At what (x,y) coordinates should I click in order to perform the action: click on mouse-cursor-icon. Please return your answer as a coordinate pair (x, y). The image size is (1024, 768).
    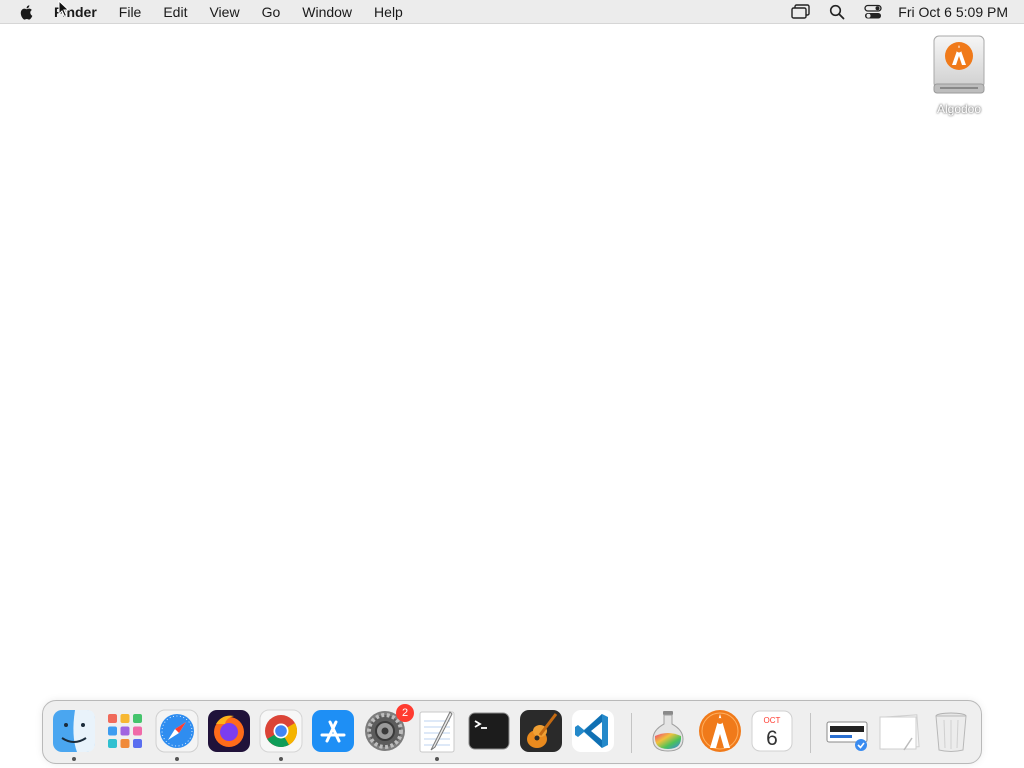
    Looking at the image, I should click on (64, 9).